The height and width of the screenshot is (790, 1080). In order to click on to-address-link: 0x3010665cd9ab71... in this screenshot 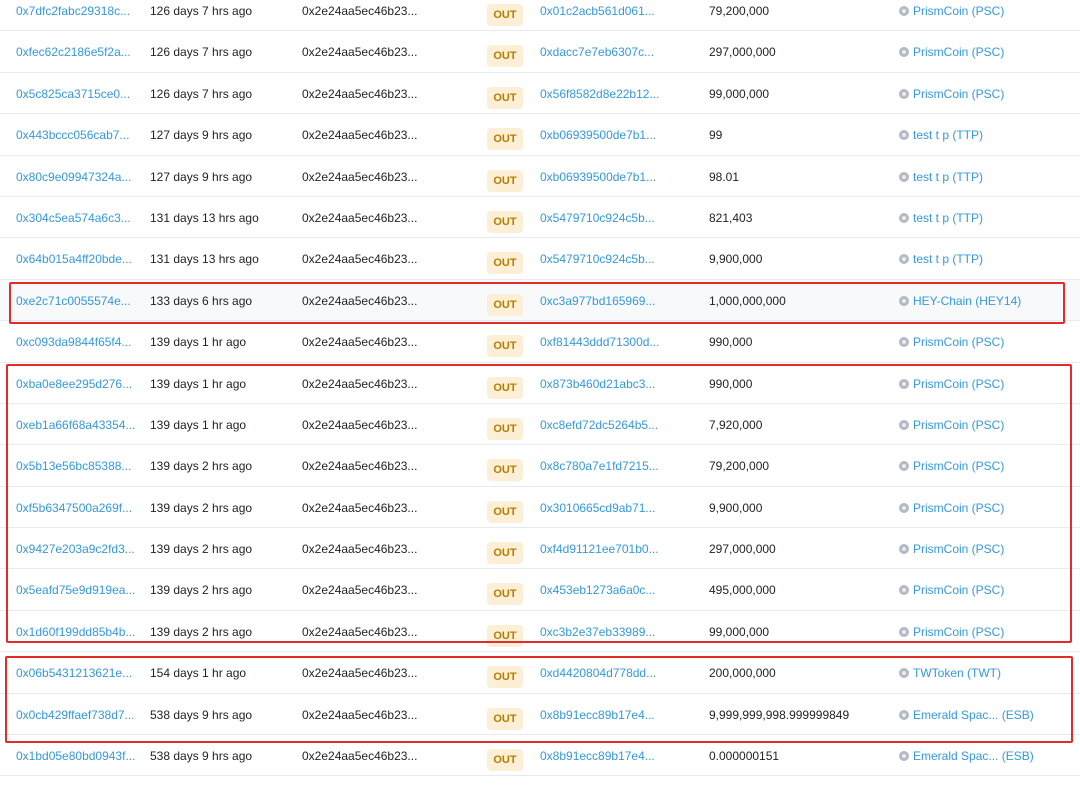, I will do `click(597, 507)`.